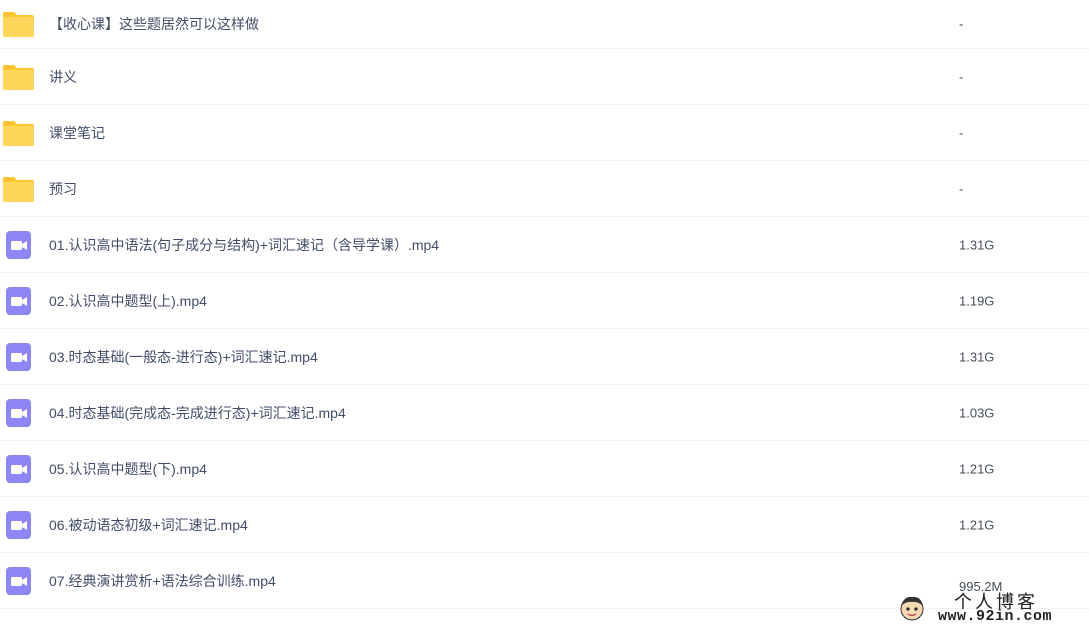  What do you see at coordinates (912, 608) in the screenshot?
I see `watermark-avatar-icon` at bounding box center [912, 608].